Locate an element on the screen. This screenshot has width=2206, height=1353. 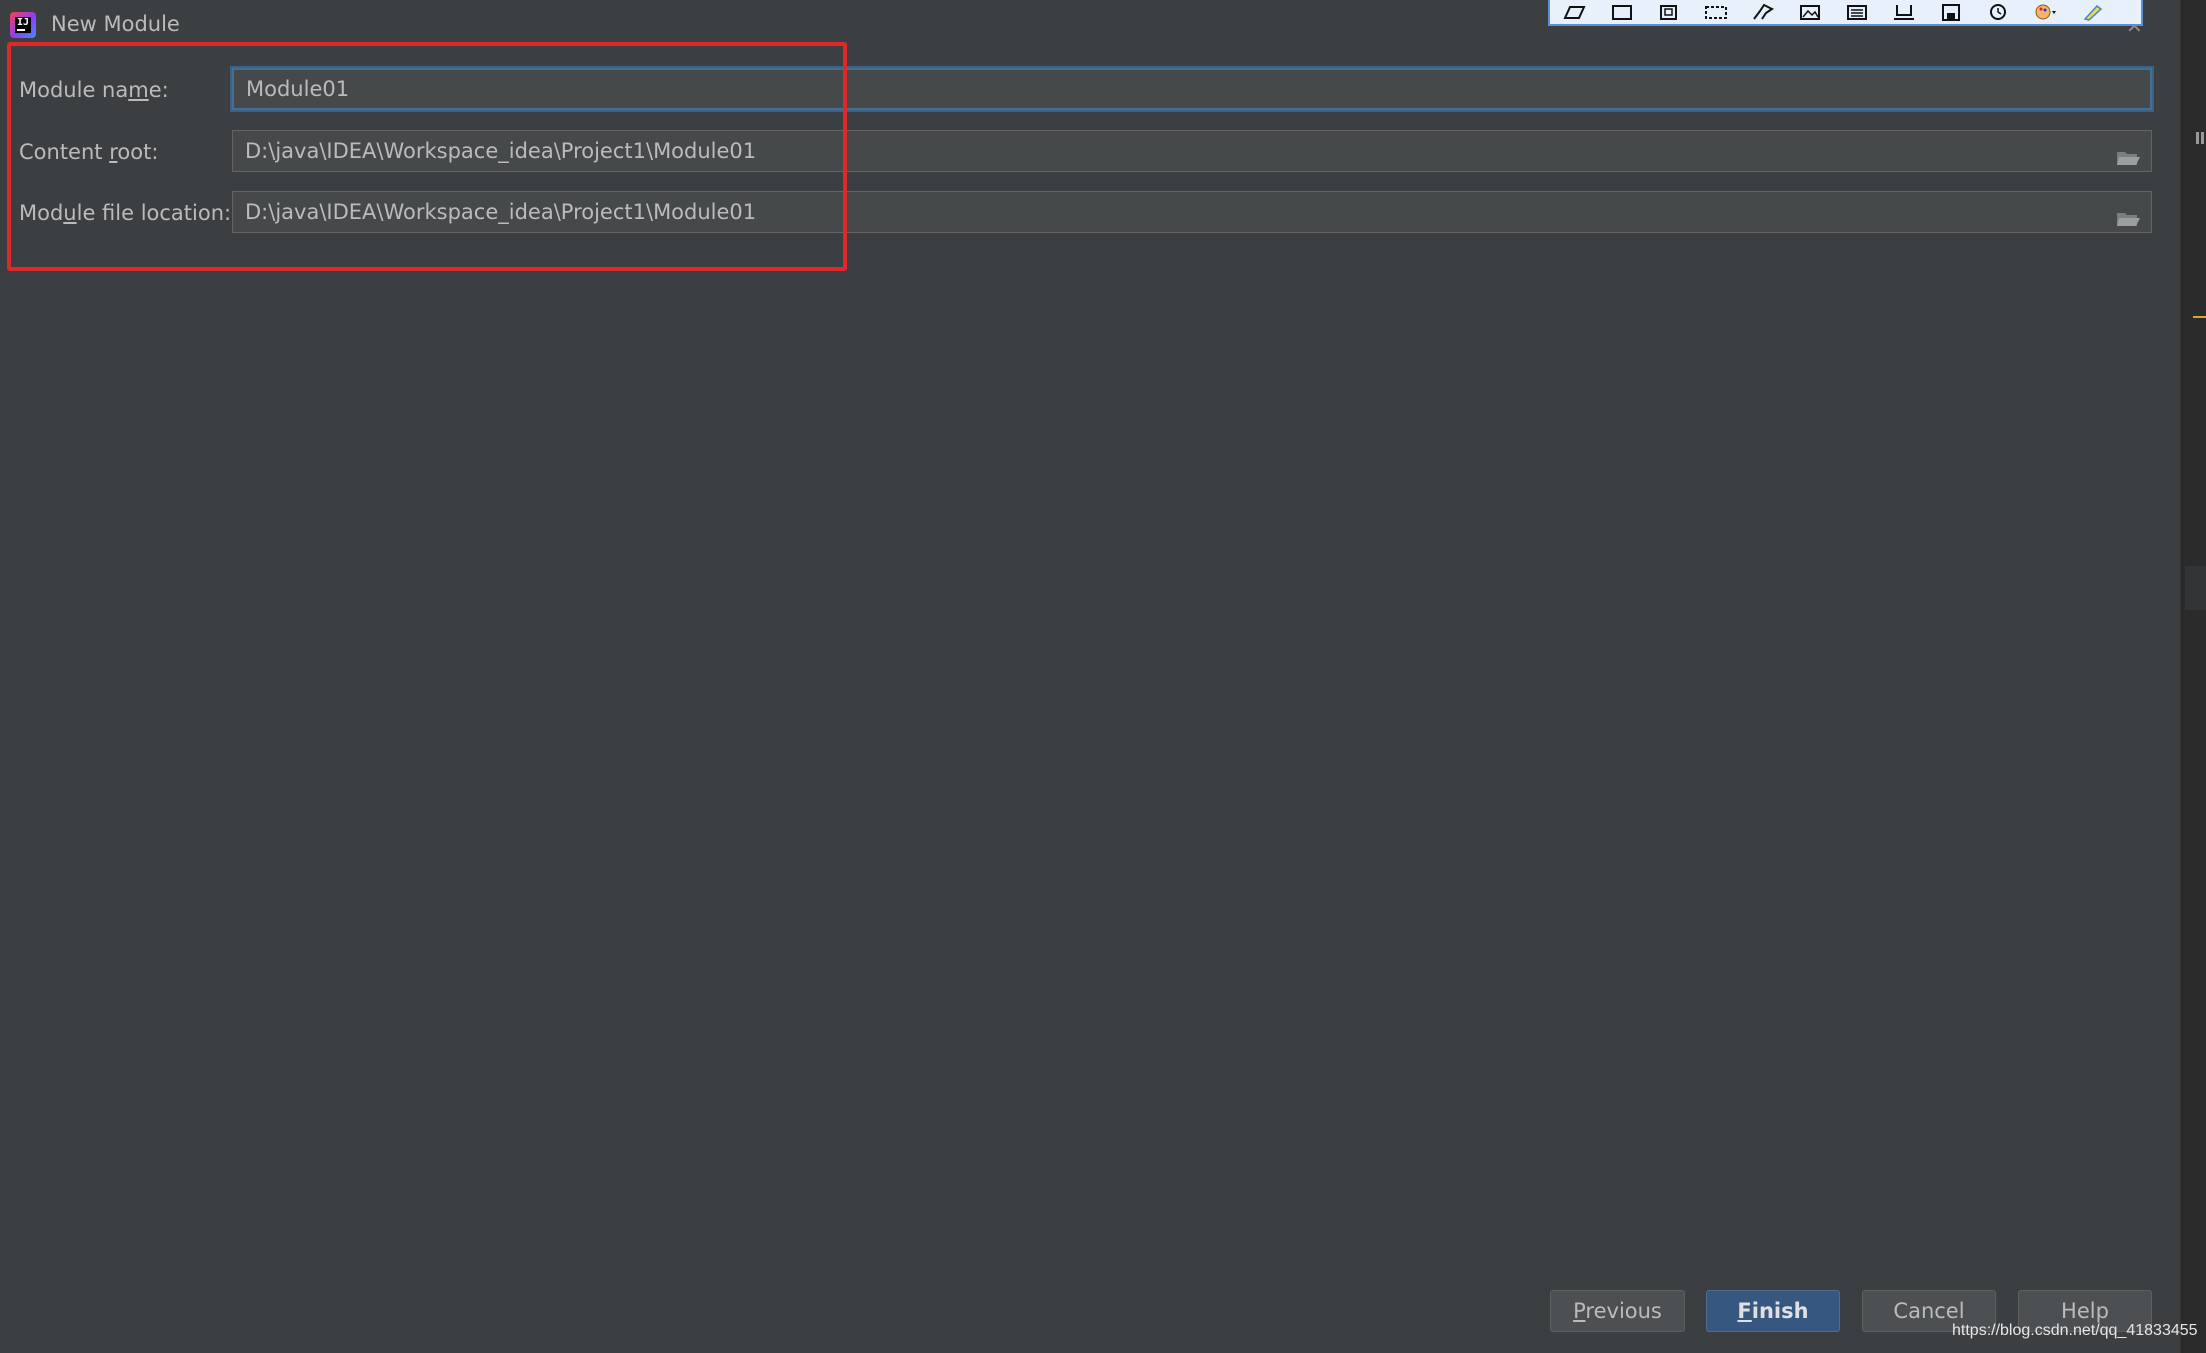
intellij-idea-icon: IJ is located at coordinates (23, 25).